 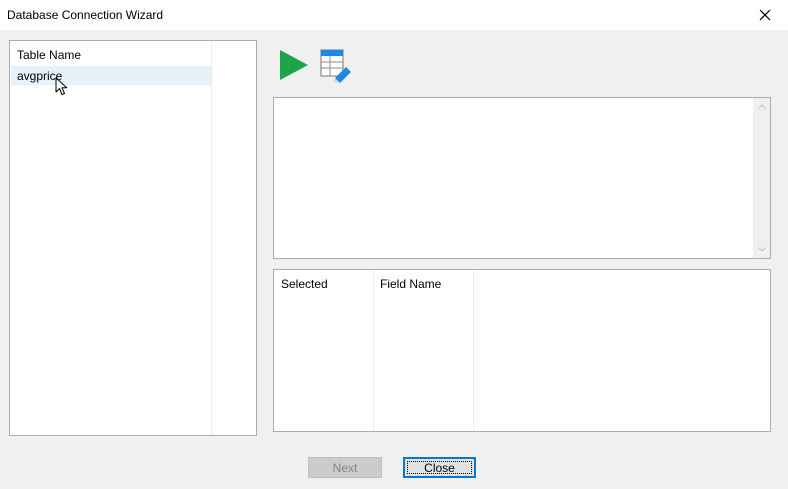 I want to click on selected-column-header: Selected, so click(x=304, y=284).